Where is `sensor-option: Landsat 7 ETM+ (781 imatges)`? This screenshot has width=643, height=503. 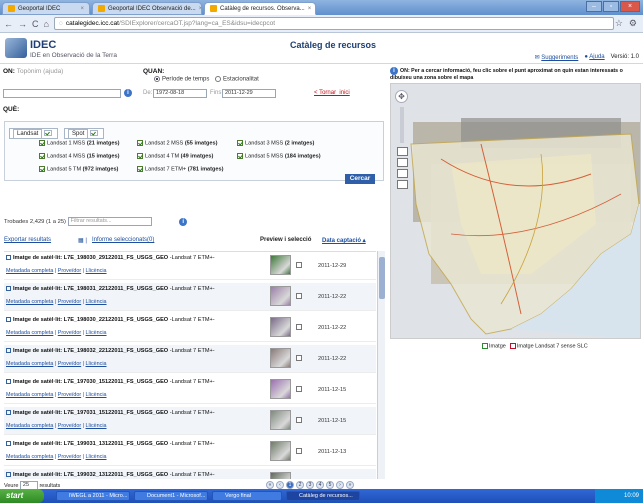 sensor-option: Landsat 7 ETM+ (781 imatges) is located at coordinates (180, 169).